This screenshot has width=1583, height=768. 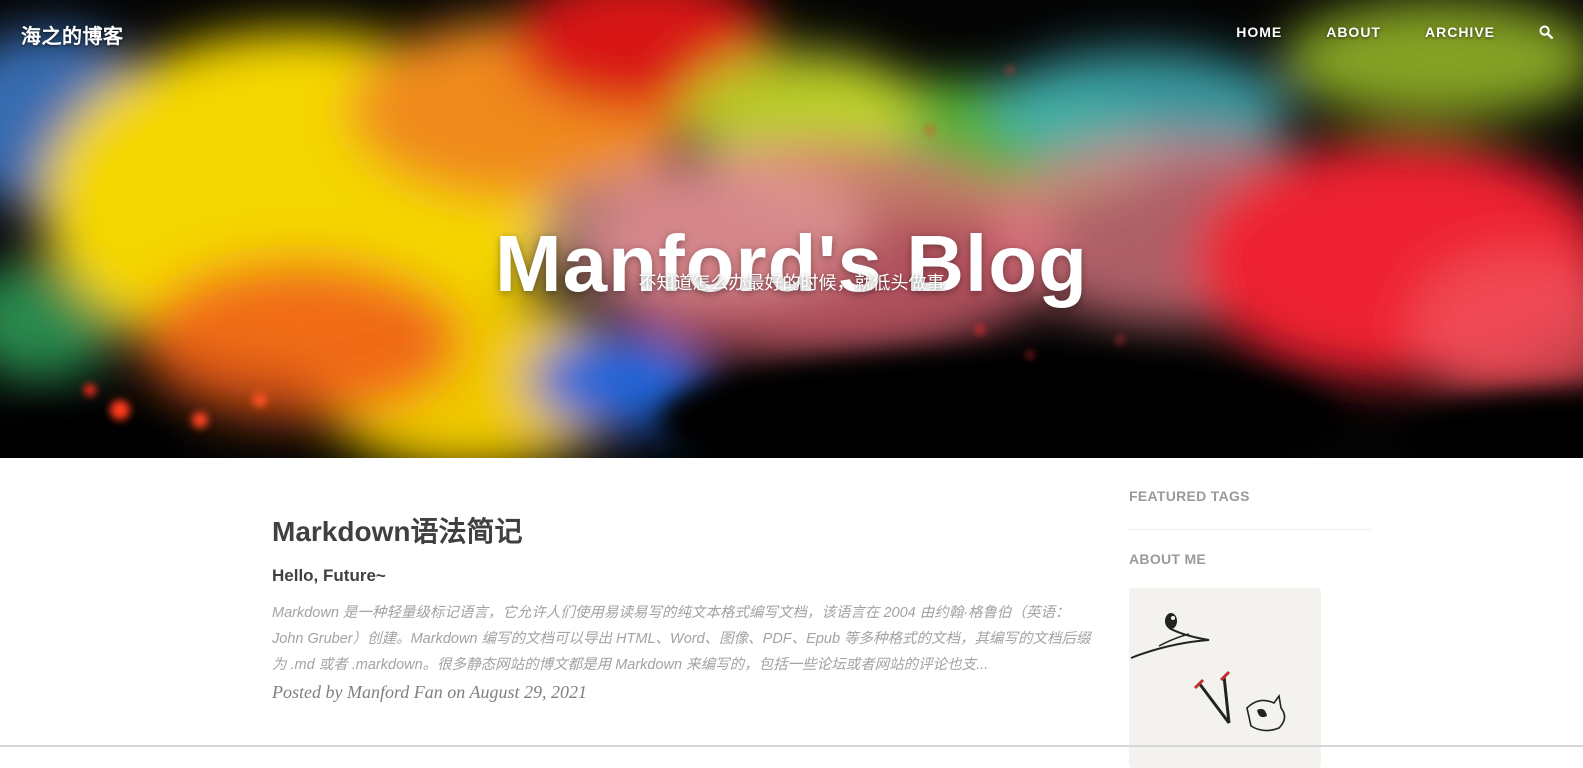 What do you see at coordinates (1250, 529) in the screenshot?
I see `sidebar-divider` at bounding box center [1250, 529].